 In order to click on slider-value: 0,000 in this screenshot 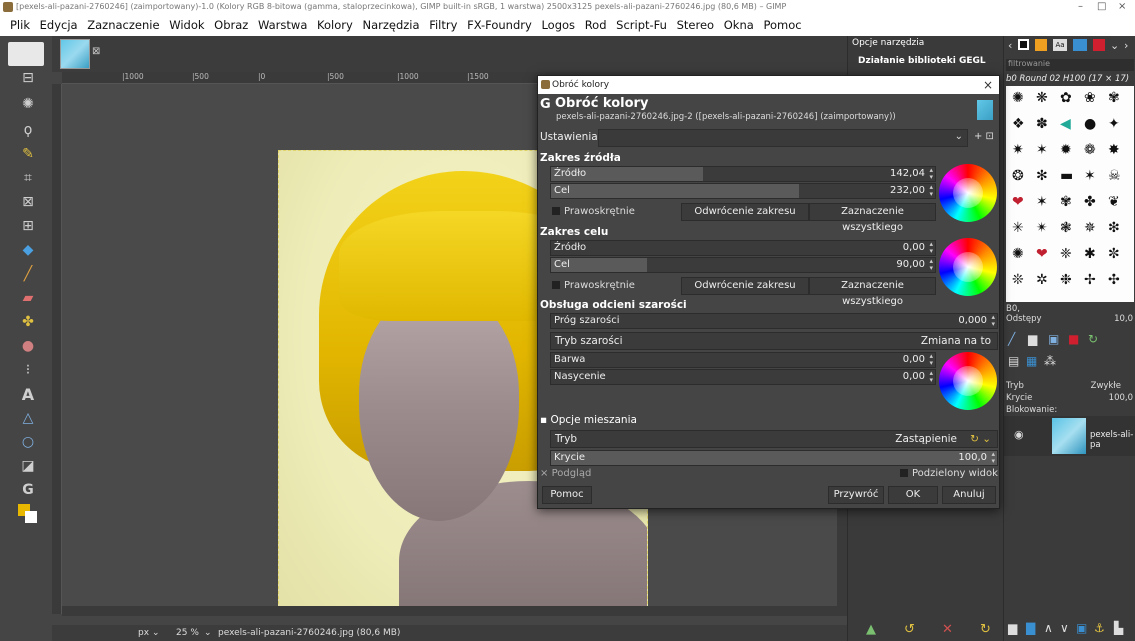, I will do `click(972, 320)`.